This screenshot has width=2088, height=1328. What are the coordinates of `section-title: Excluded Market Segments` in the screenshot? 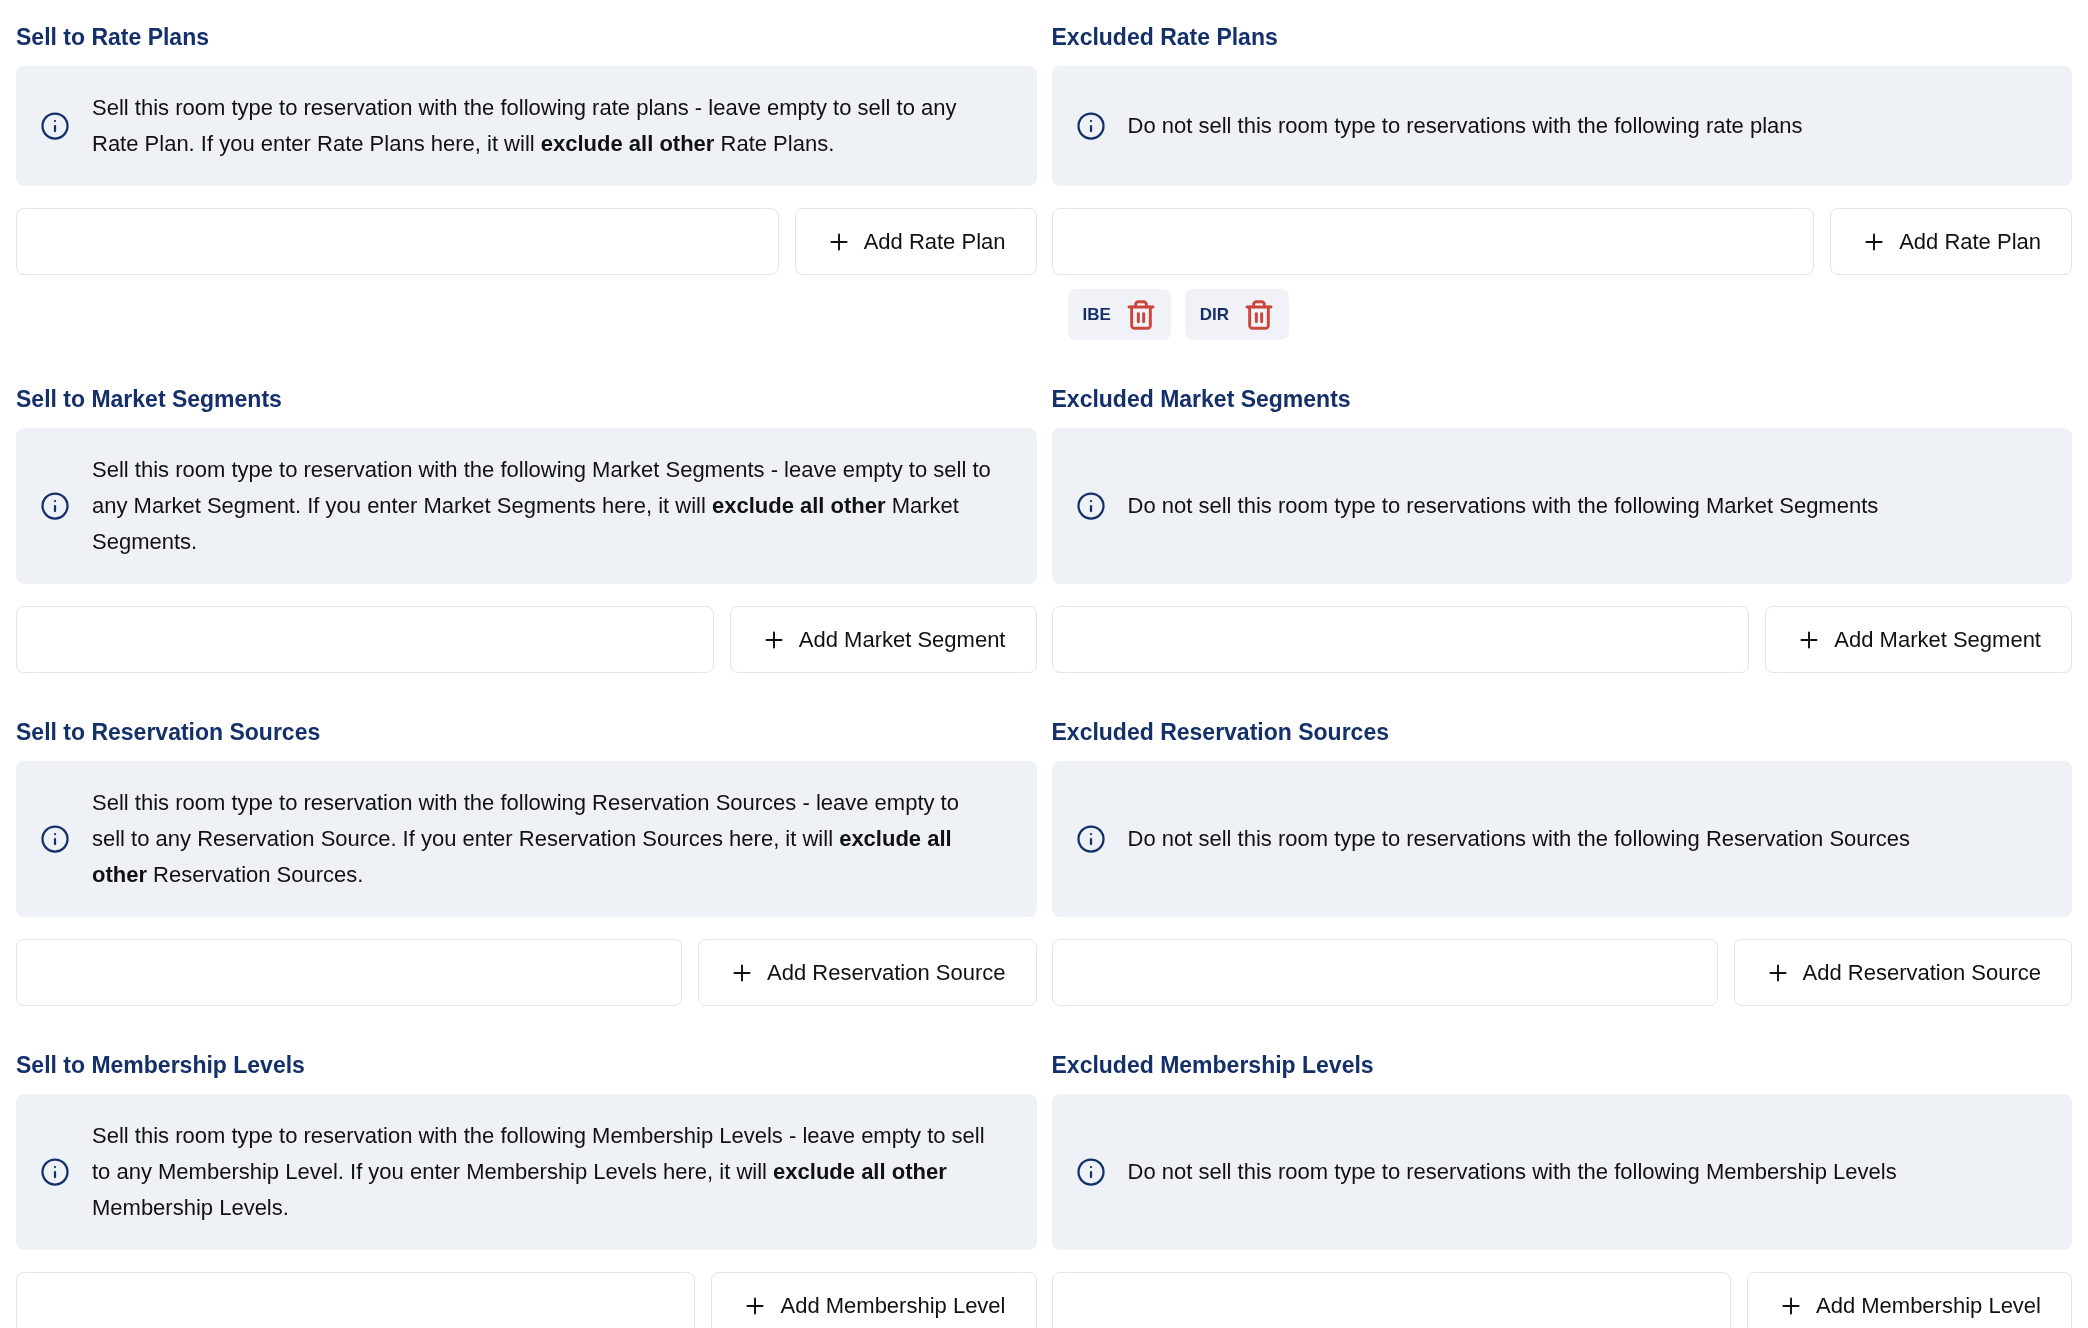 It's located at (1201, 399).